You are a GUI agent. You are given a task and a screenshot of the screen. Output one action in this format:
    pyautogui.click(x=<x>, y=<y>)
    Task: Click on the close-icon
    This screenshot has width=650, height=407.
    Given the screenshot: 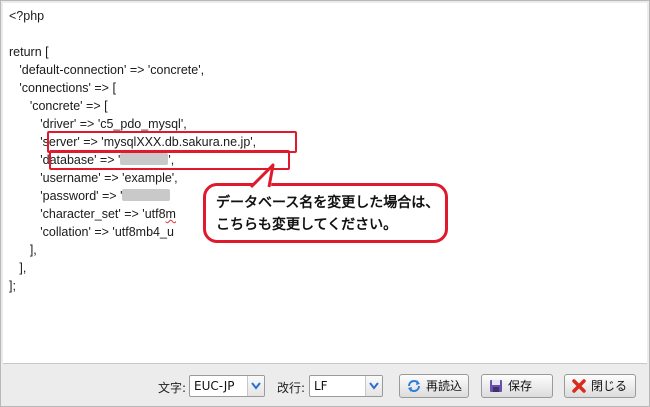 What is the action you would take?
    pyautogui.click(x=579, y=386)
    